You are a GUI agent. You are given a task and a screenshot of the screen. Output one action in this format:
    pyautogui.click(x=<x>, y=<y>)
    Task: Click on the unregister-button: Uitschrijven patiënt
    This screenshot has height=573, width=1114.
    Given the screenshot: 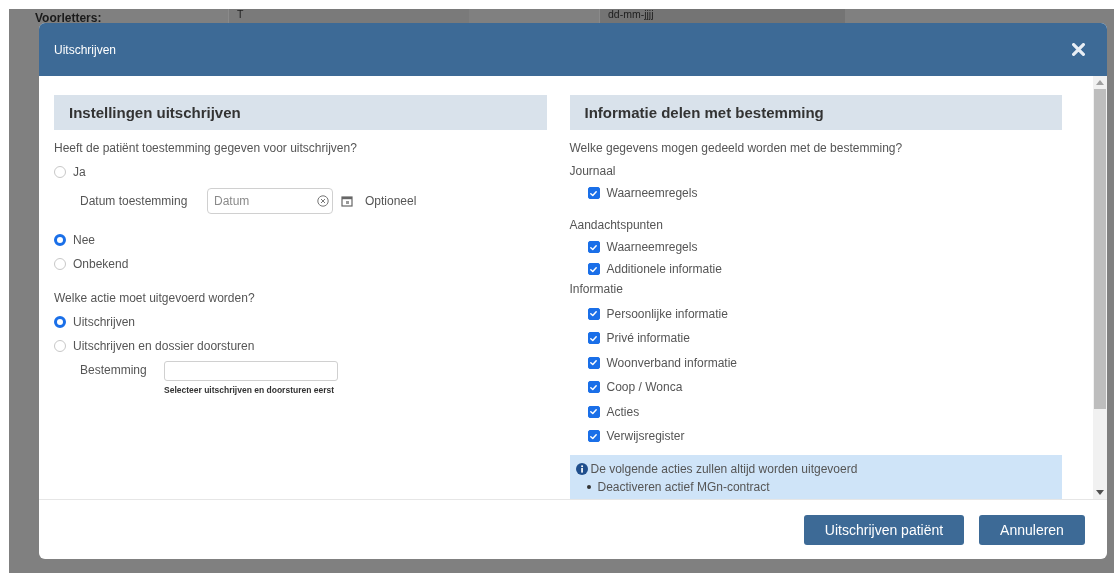 What is the action you would take?
    pyautogui.click(x=884, y=529)
    